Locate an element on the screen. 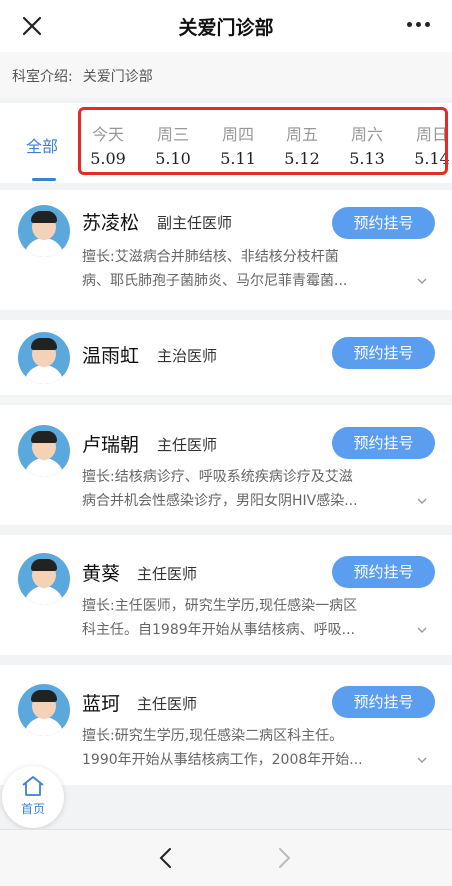 This screenshot has height=886, width=452. doctor-specialty: 擅长:主任医师，研究生学历,现任感染一病区 is located at coordinates (220, 606).